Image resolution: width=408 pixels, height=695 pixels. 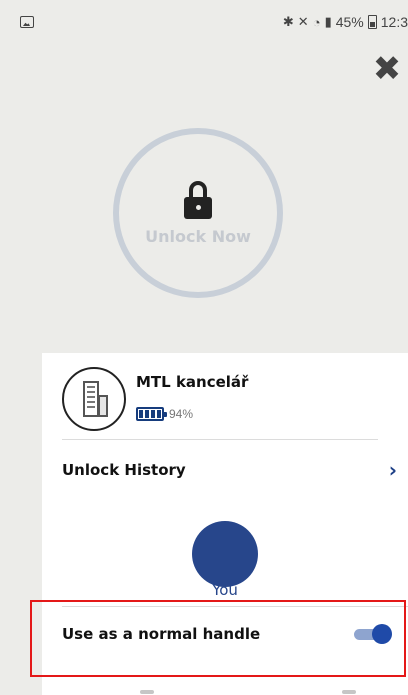 I want to click on user-avatar, so click(x=225, y=554).